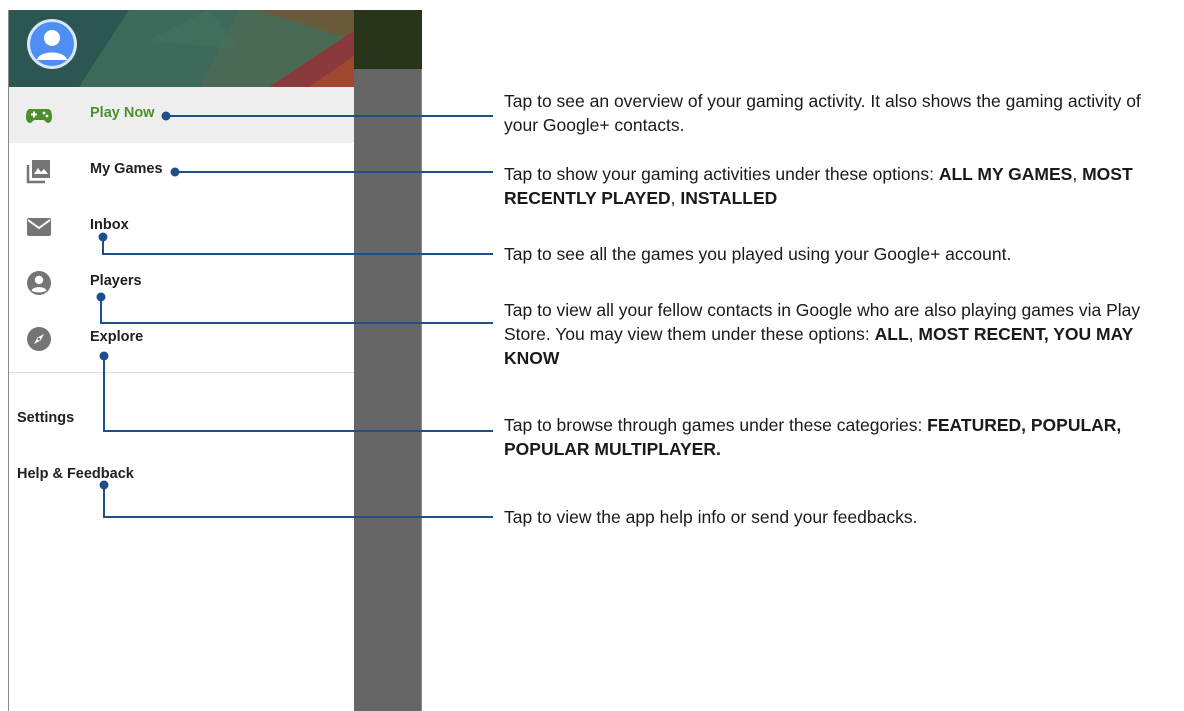 Image resolution: width=1184 pixels, height=711 pixels. I want to click on menu-item-settings: Settings, so click(181, 418).